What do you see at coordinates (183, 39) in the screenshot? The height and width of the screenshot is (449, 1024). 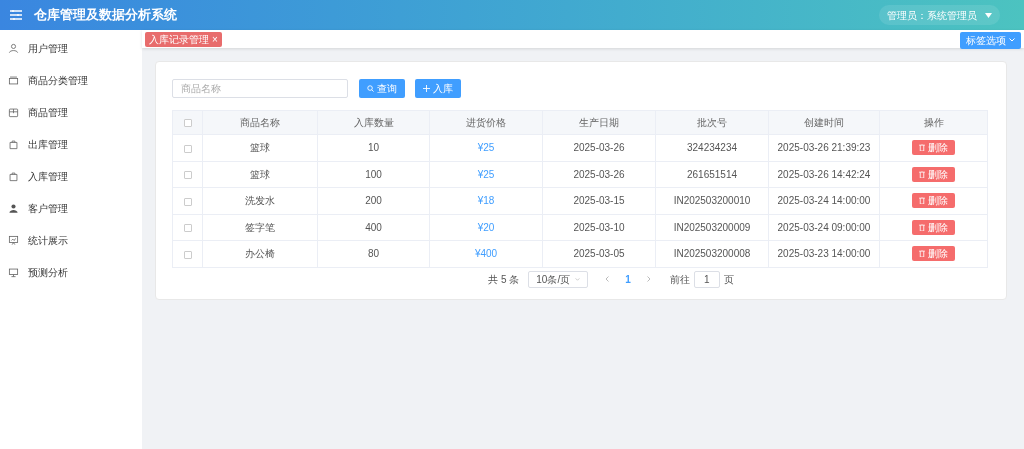 I see `page-tab: 入库记录管理 ×` at bounding box center [183, 39].